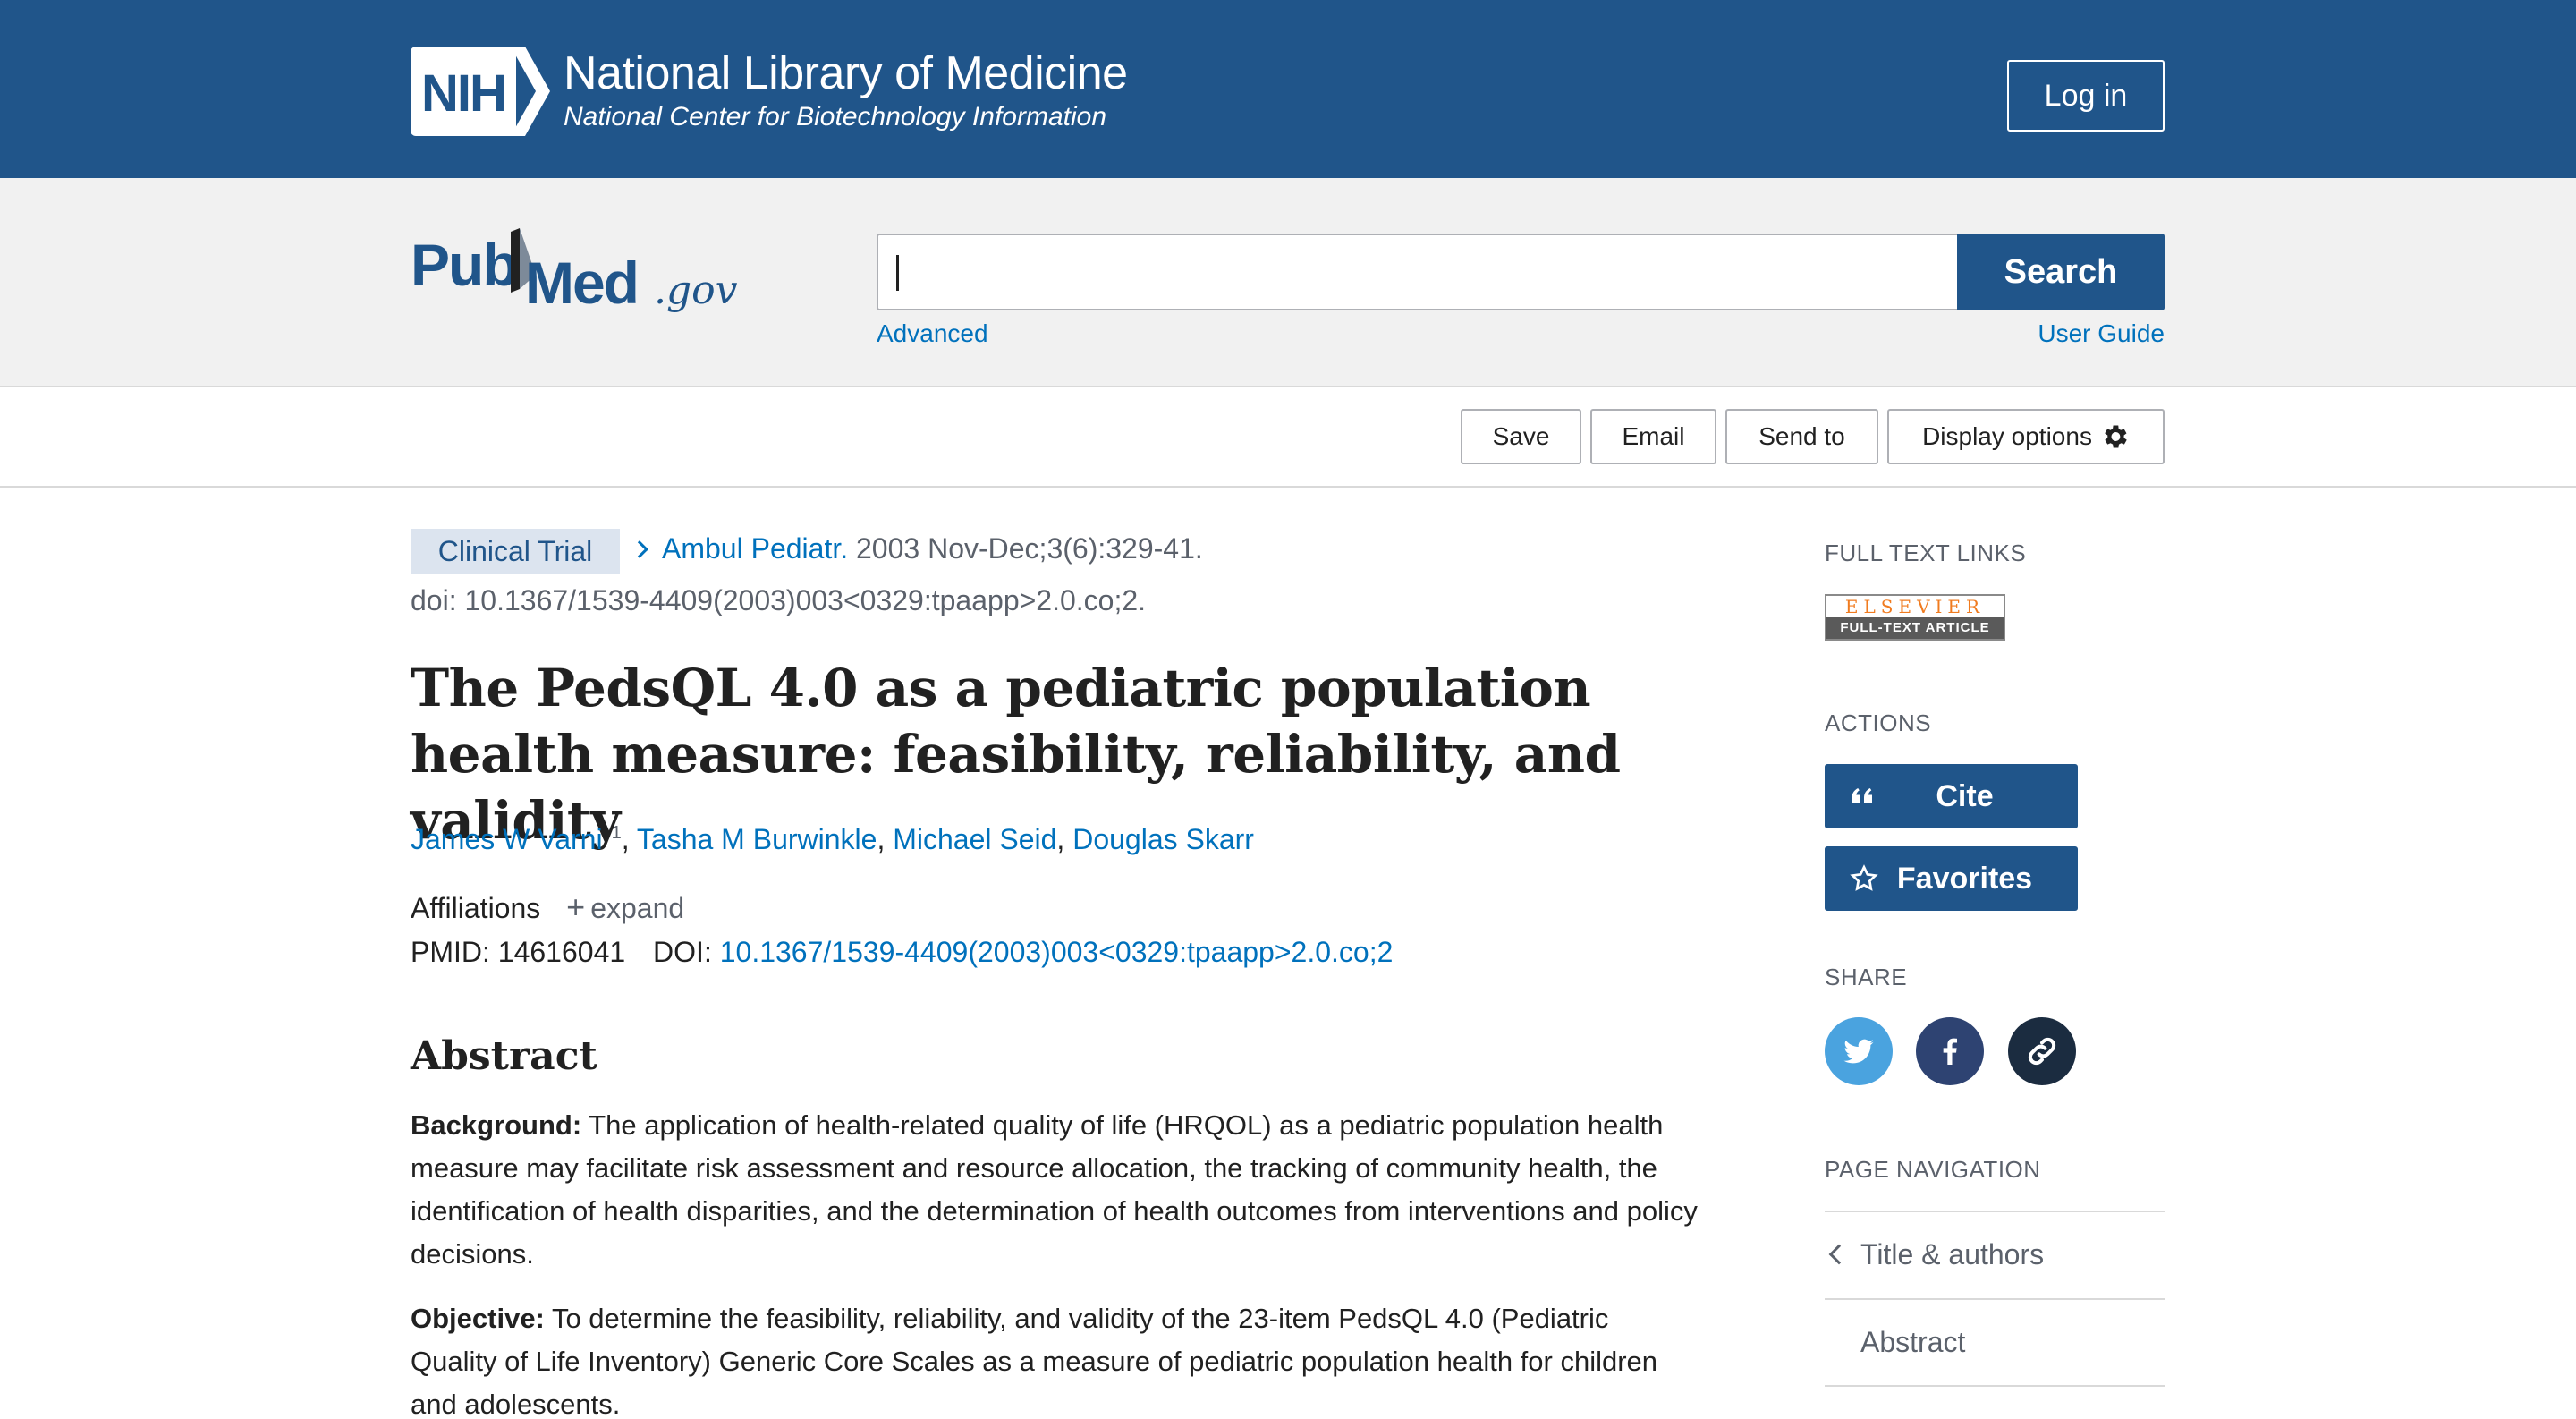 Image resolution: width=2576 pixels, height=1419 pixels. What do you see at coordinates (682, 952) in the screenshot?
I see `doi-label: DOI:` at bounding box center [682, 952].